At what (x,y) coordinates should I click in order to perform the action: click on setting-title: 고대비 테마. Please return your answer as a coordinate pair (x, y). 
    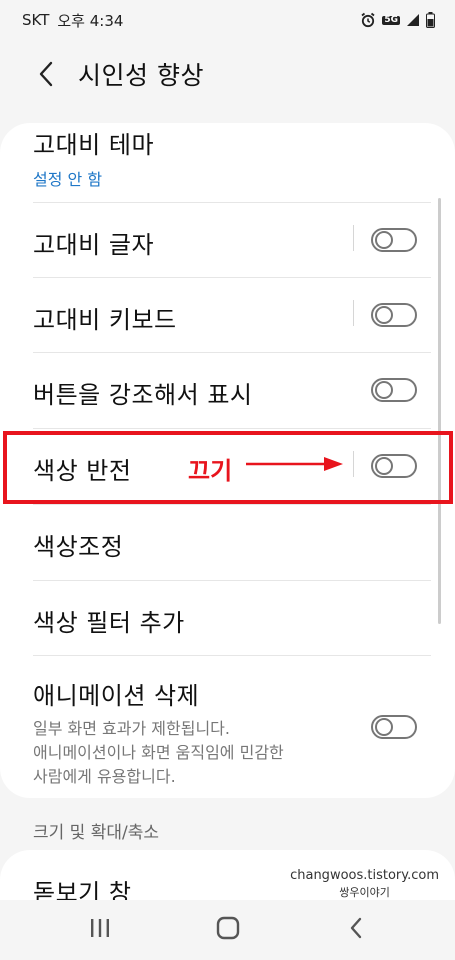
    Looking at the image, I should click on (94, 145).